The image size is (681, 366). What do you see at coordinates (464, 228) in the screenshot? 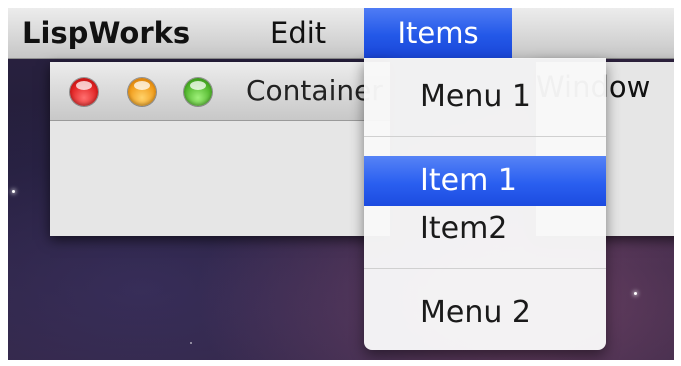
I see `menu-item-label: Item2` at bounding box center [464, 228].